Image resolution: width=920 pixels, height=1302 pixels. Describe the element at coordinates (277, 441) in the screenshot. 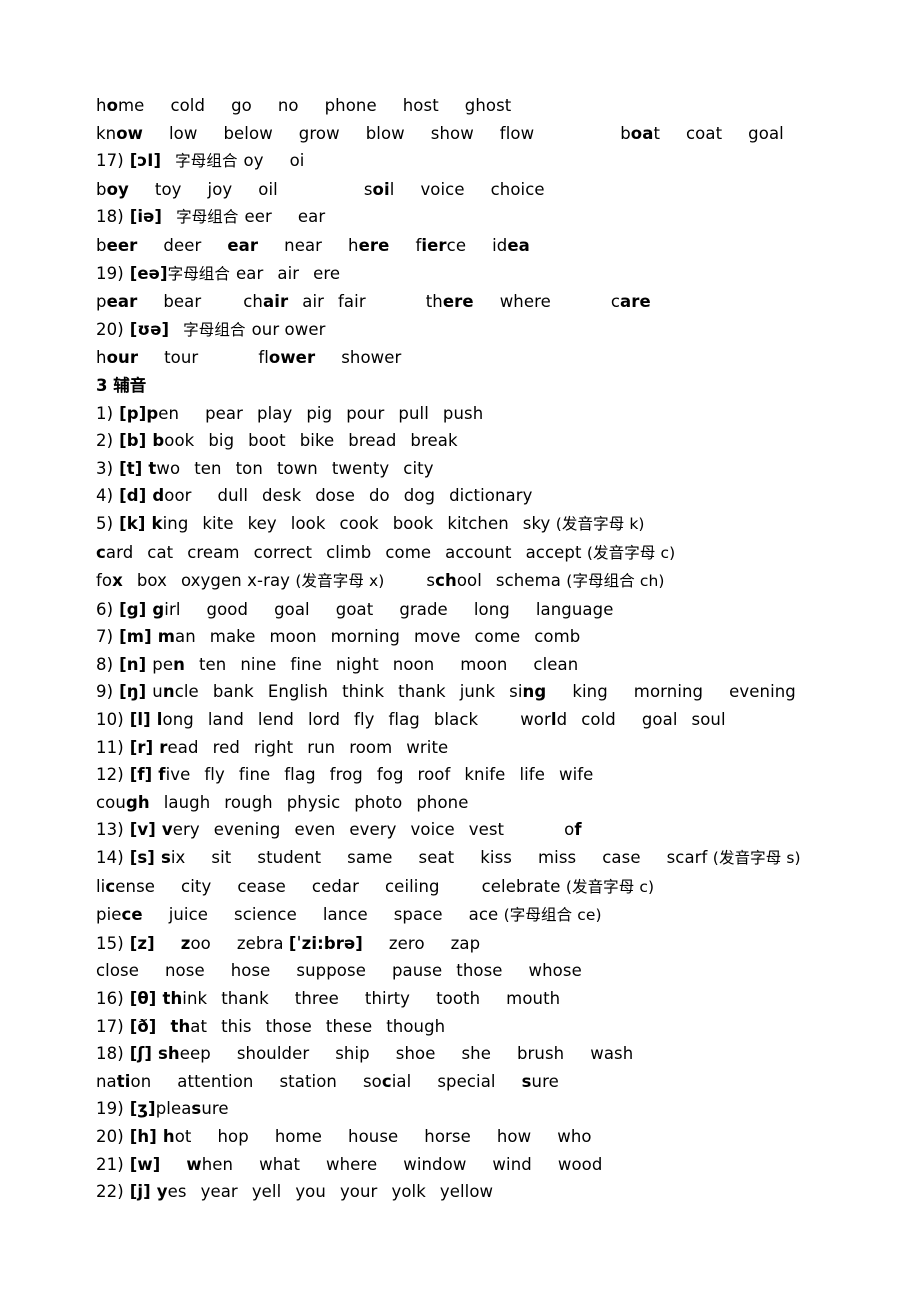

I see `entry-line-2: 2) [b] book big boot bike bread break` at that location.